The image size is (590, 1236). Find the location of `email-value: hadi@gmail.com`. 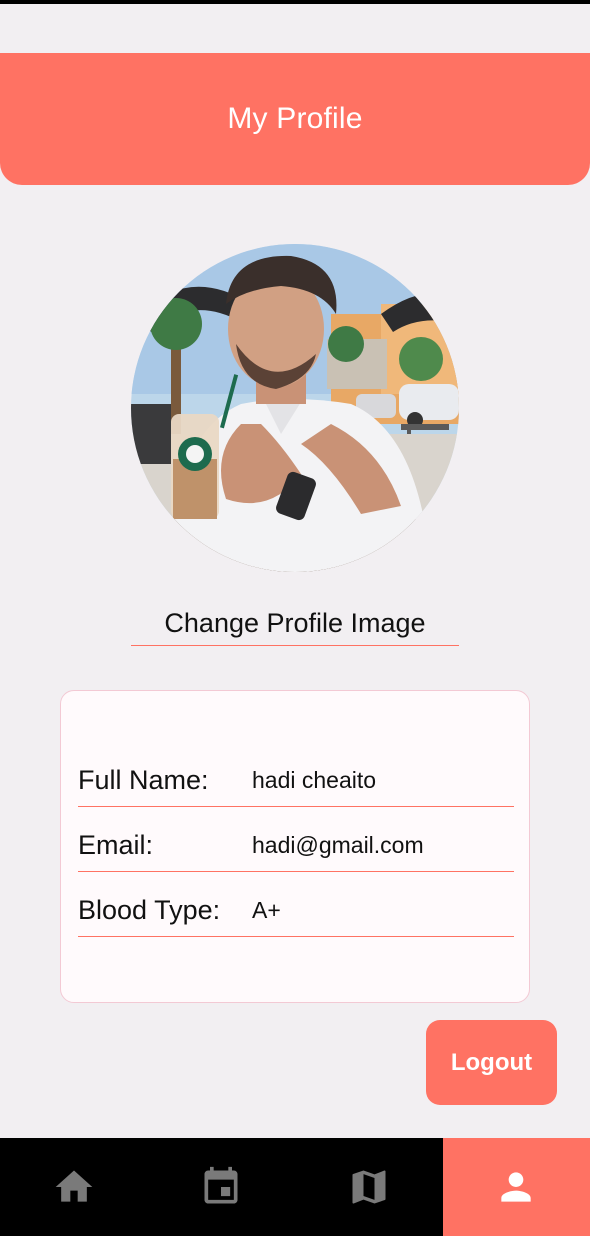

email-value: hadi@gmail.com is located at coordinates (338, 845).